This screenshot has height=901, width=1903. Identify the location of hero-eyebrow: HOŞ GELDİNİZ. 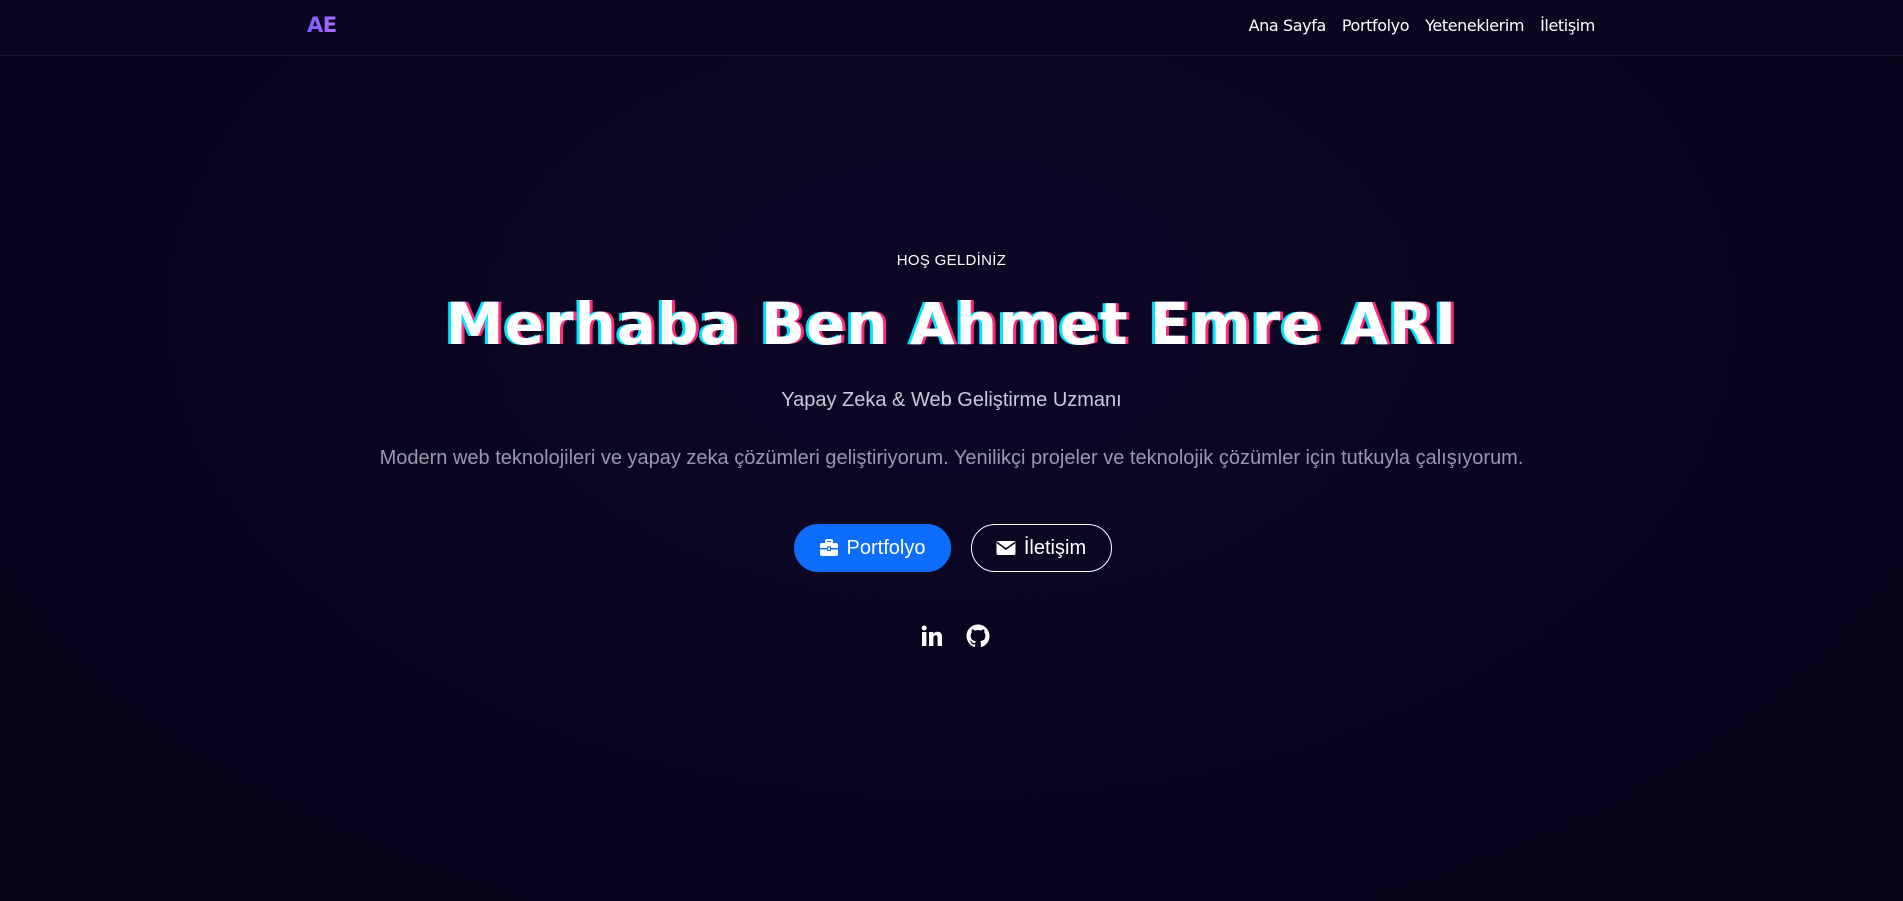
(951, 260).